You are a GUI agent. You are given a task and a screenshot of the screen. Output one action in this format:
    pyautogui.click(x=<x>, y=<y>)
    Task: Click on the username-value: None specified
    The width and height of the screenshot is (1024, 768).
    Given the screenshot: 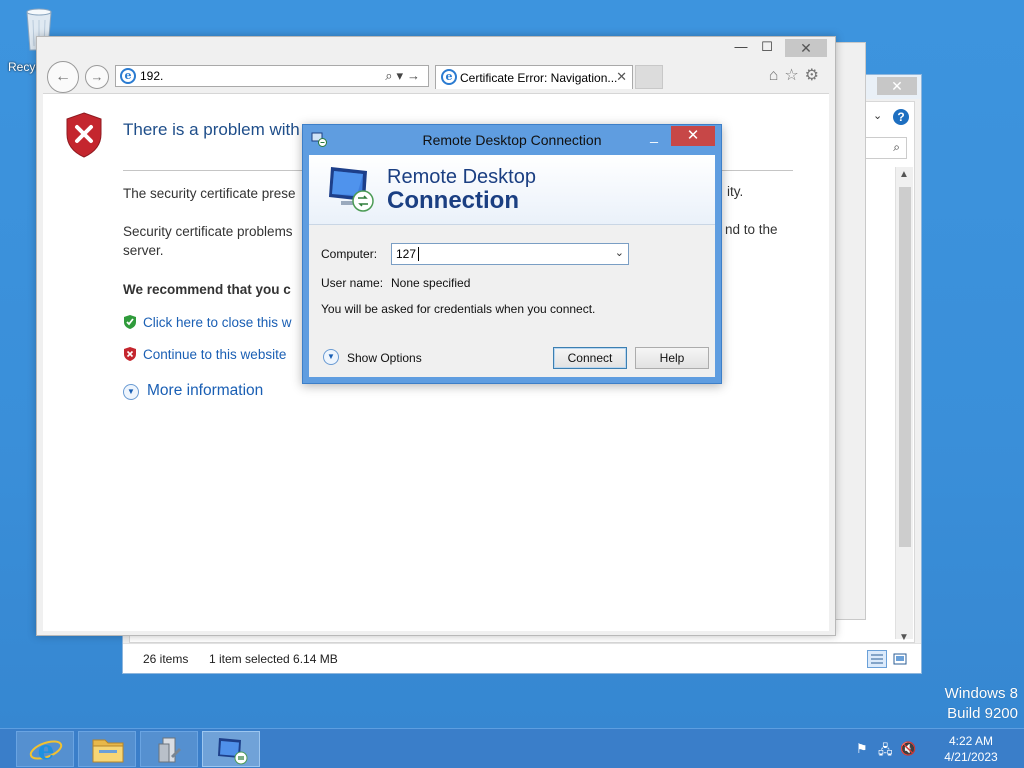 What is the action you would take?
    pyautogui.click(x=431, y=283)
    